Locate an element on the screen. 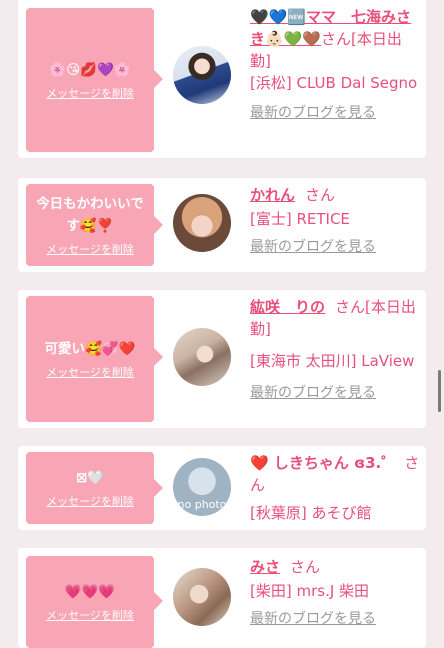 The image size is (444, 648). cast-info: ❤️ しきちゃん ɞ3.゜ さん [秋葉原] あそび館 is located at coordinates (336, 488).